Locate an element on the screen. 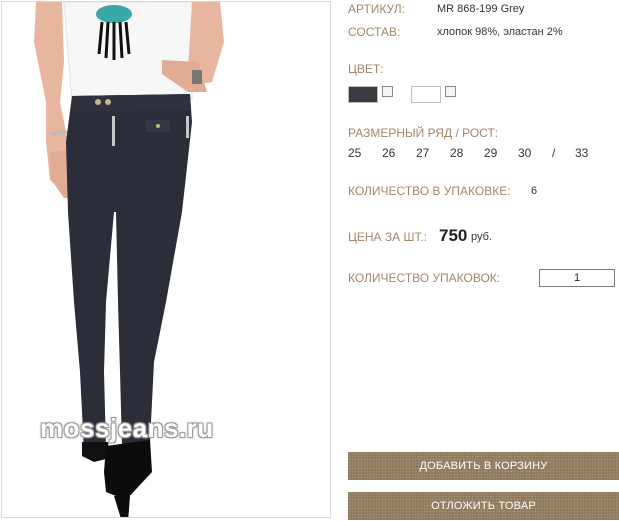  composition-value: хлопок 98%, эластан 2% is located at coordinates (500, 32).